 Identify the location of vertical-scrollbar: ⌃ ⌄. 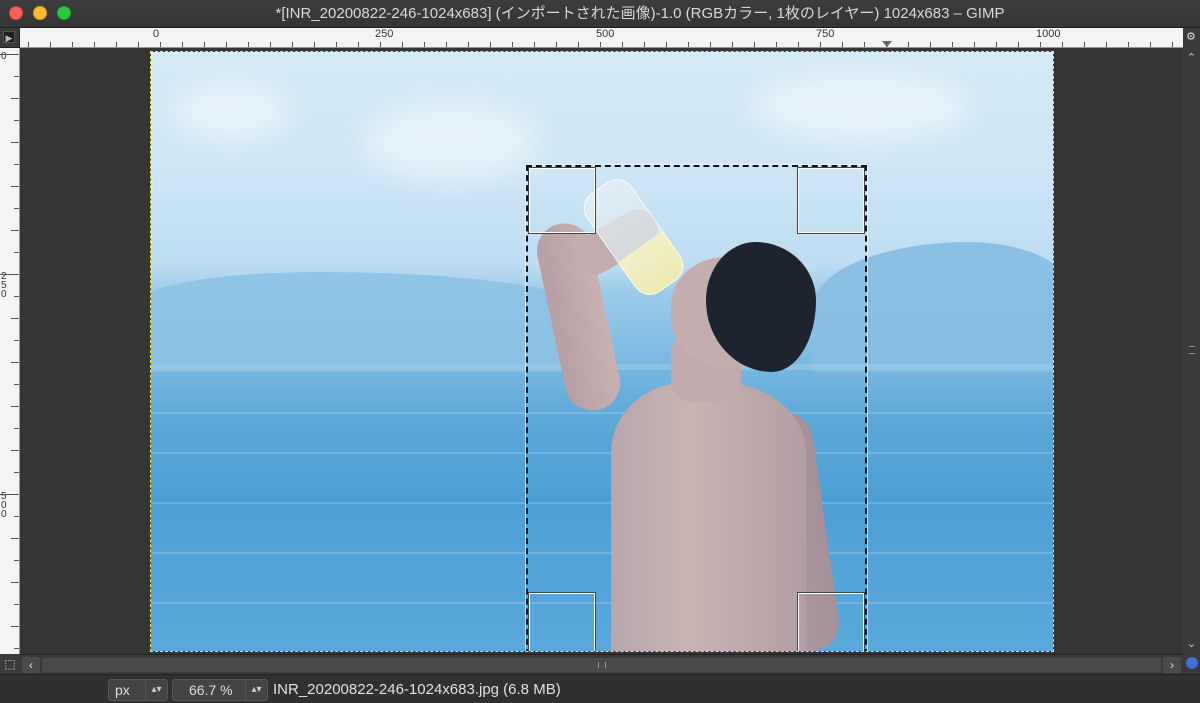
(1191, 351).